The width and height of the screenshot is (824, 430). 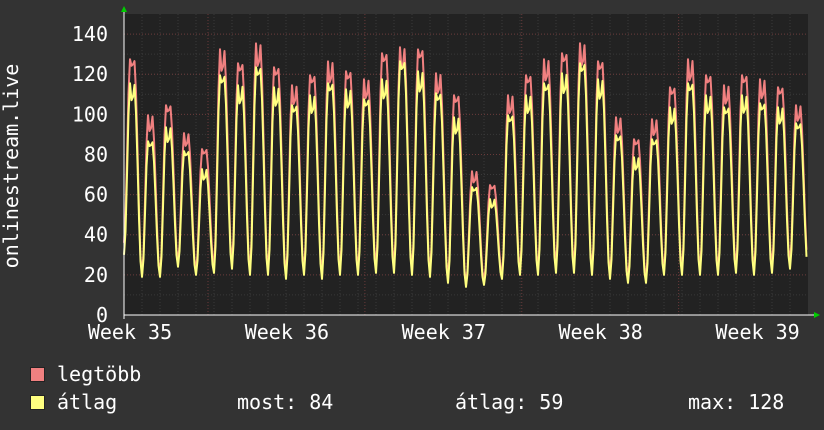 What do you see at coordinates (96, 275) in the screenshot?
I see `y-tick-label: 20` at bounding box center [96, 275].